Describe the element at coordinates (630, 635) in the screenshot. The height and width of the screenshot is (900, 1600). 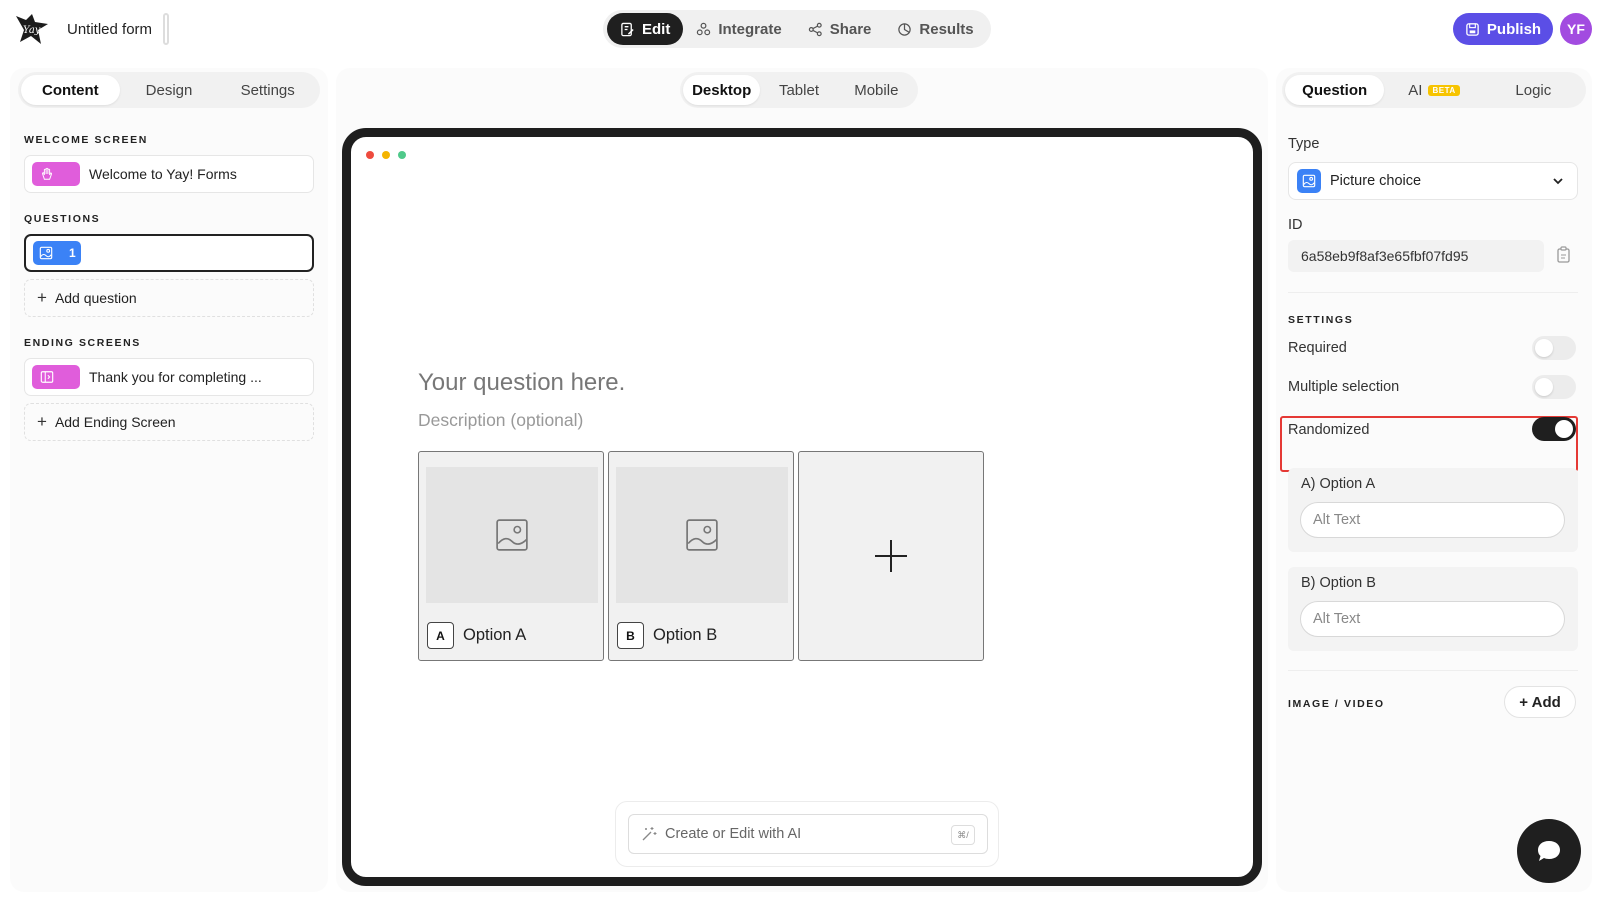
I see `option-key: B` at that location.